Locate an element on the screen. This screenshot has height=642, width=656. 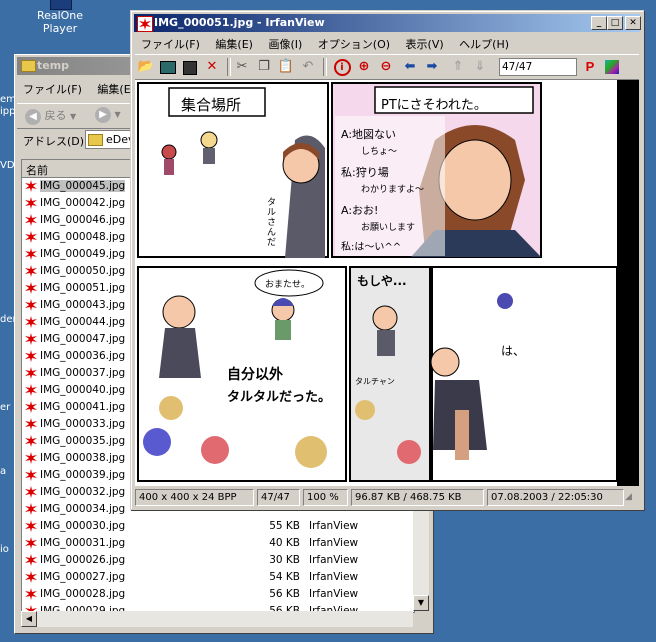
previous-arrow-icon: ⬅ is located at coordinates (410, 67).